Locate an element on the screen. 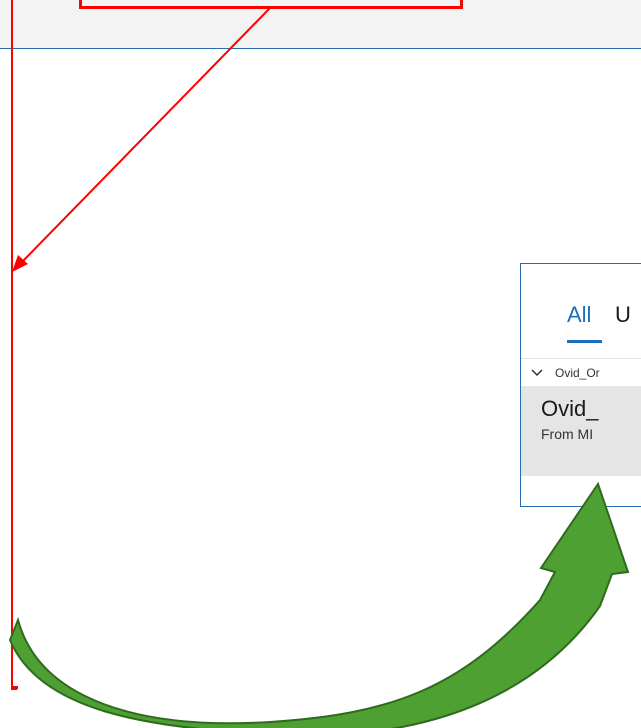 This screenshot has height=728, width=641. red-arrow-line is located at coordinates (146, 135).